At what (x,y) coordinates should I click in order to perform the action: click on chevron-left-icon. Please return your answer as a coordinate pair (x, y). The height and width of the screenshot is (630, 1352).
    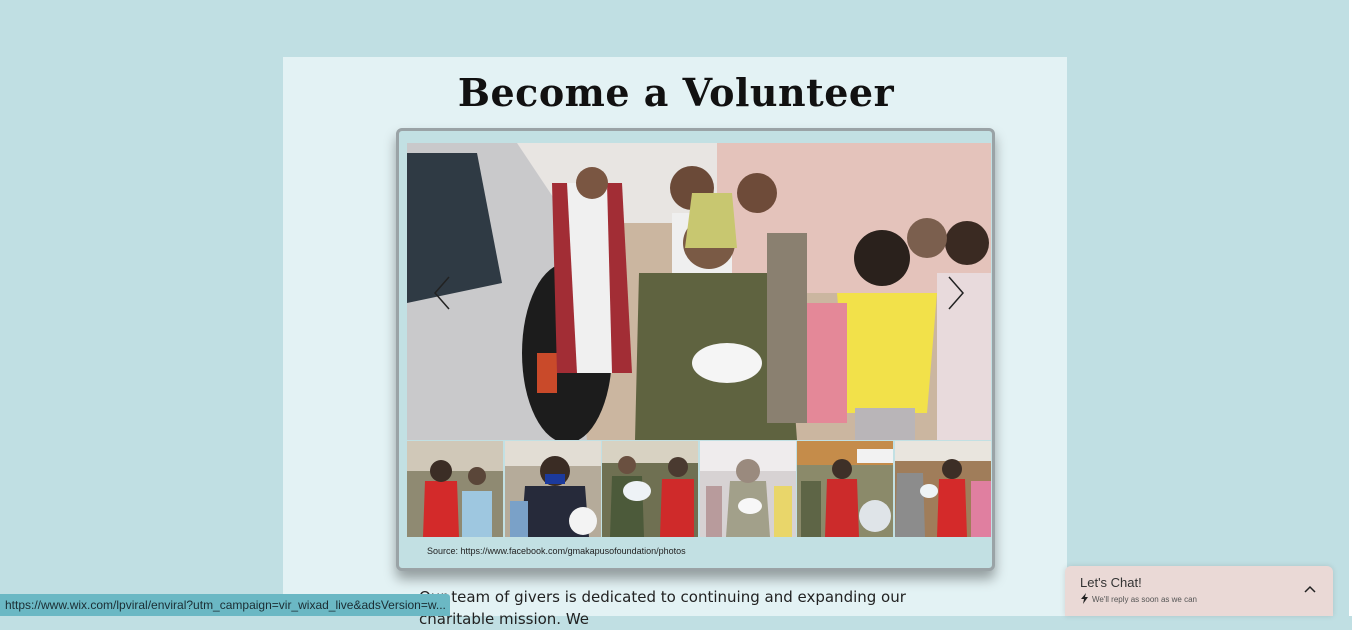
    Looking at the image, I should click on (442, 293).